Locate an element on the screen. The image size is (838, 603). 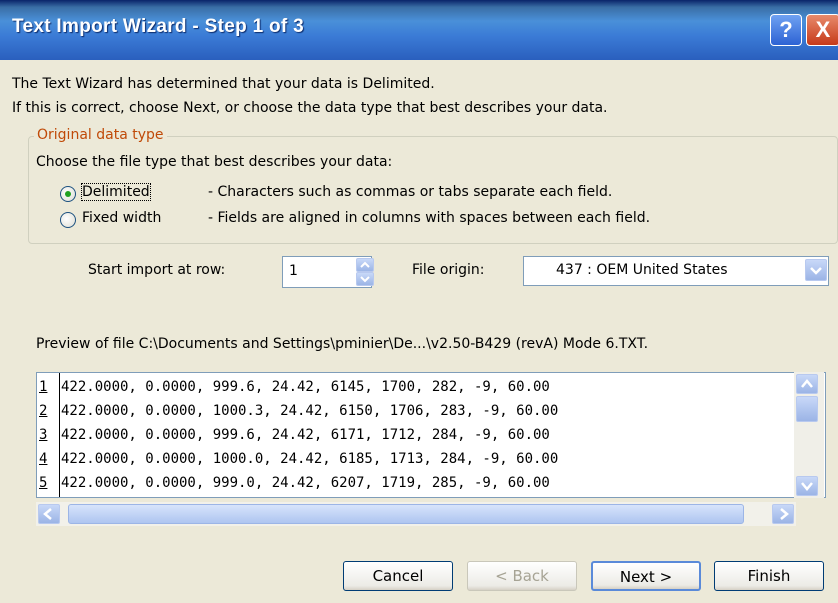
finish-button: Finish is located at coordinates (769, 576).